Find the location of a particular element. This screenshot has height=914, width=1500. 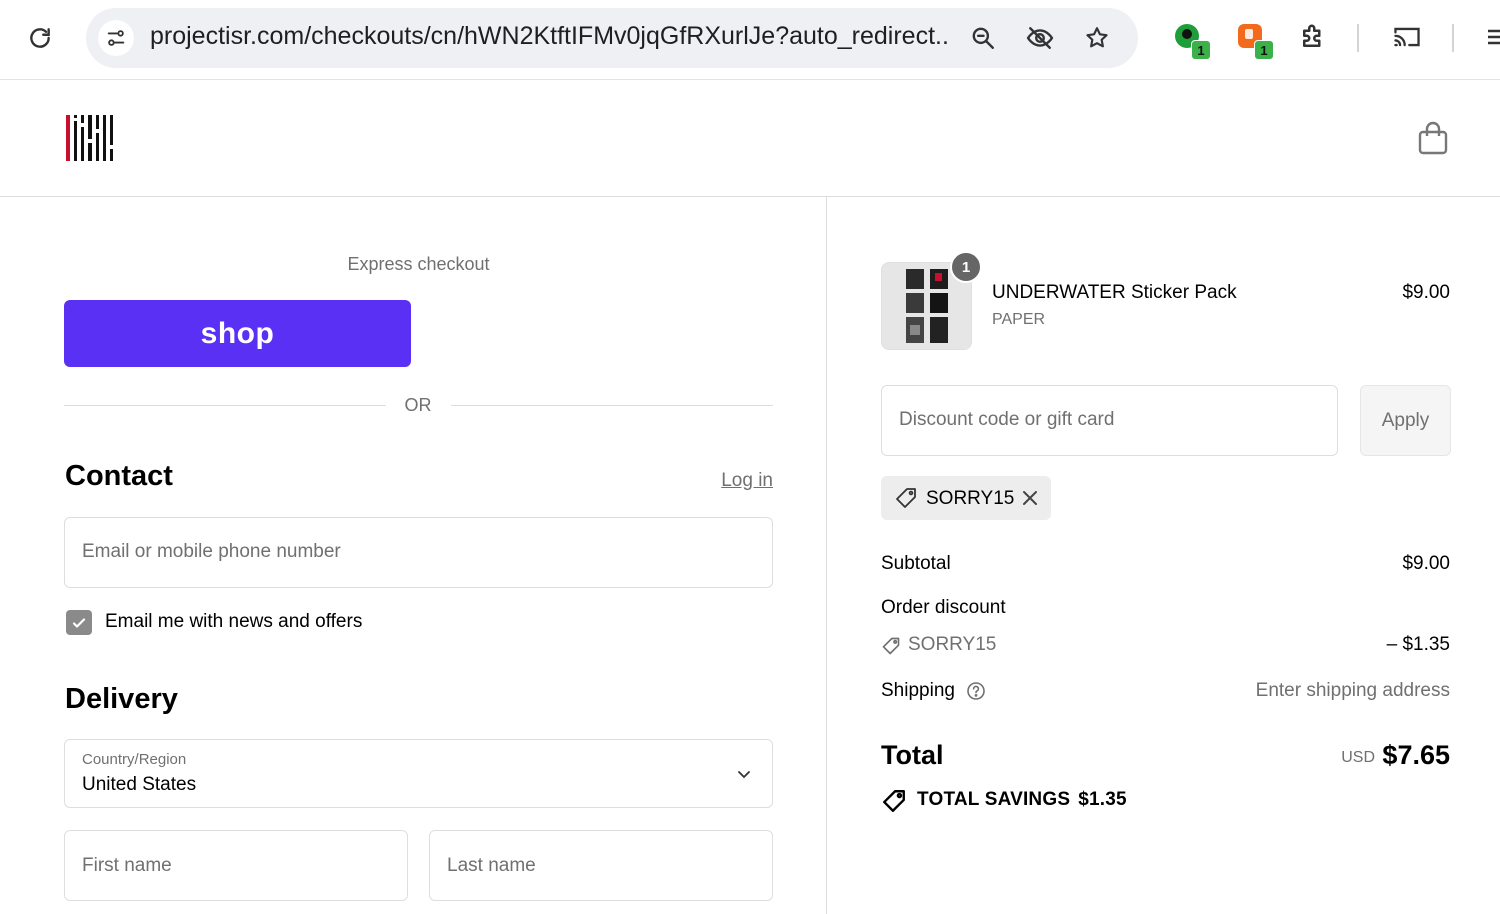

country-select: Country/Region United States is located at coordinates (418, 773).